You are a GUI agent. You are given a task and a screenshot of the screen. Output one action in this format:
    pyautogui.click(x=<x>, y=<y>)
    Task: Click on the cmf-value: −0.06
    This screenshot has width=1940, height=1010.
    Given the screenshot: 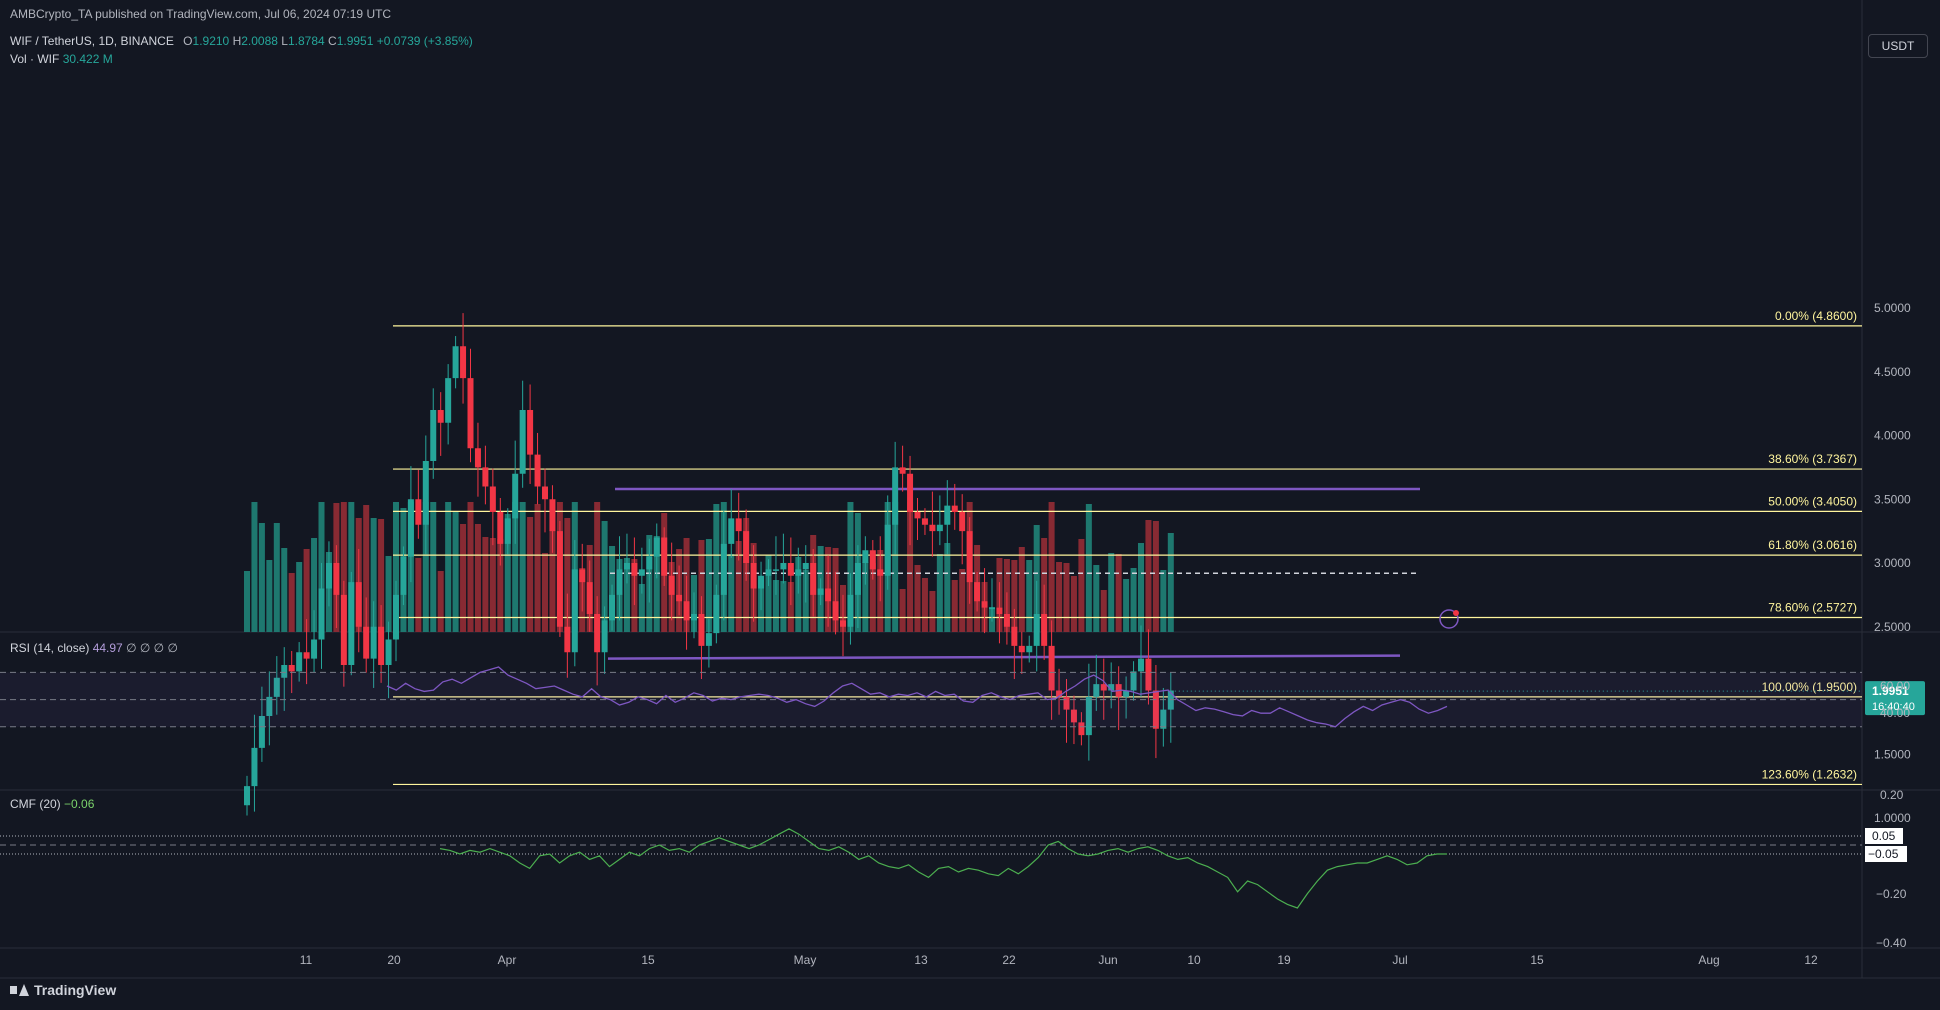 What is the action you would take?
    pyautogui.click(x=79, y=804)
    